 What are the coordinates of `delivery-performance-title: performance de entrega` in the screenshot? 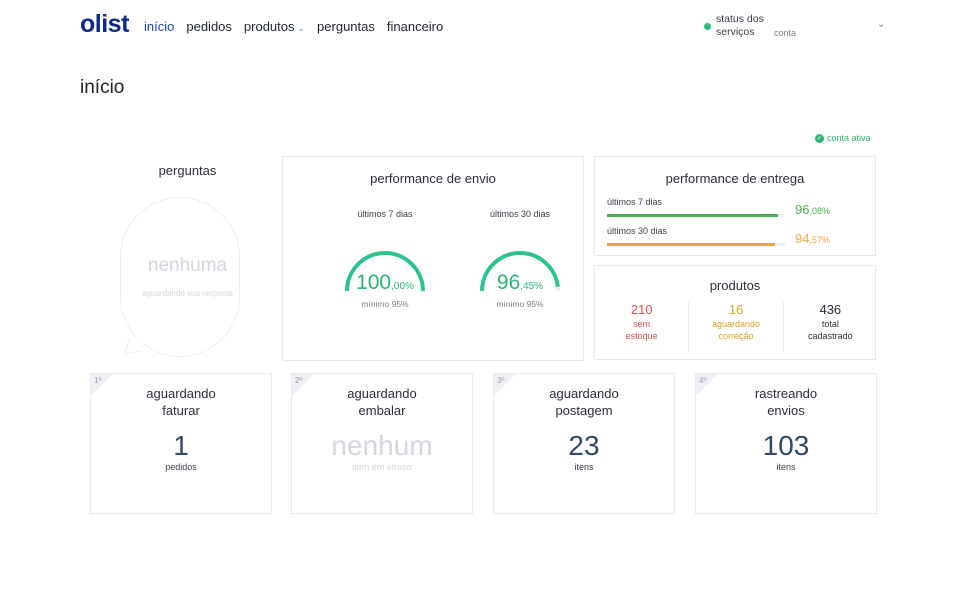 It's located at (735, 178).